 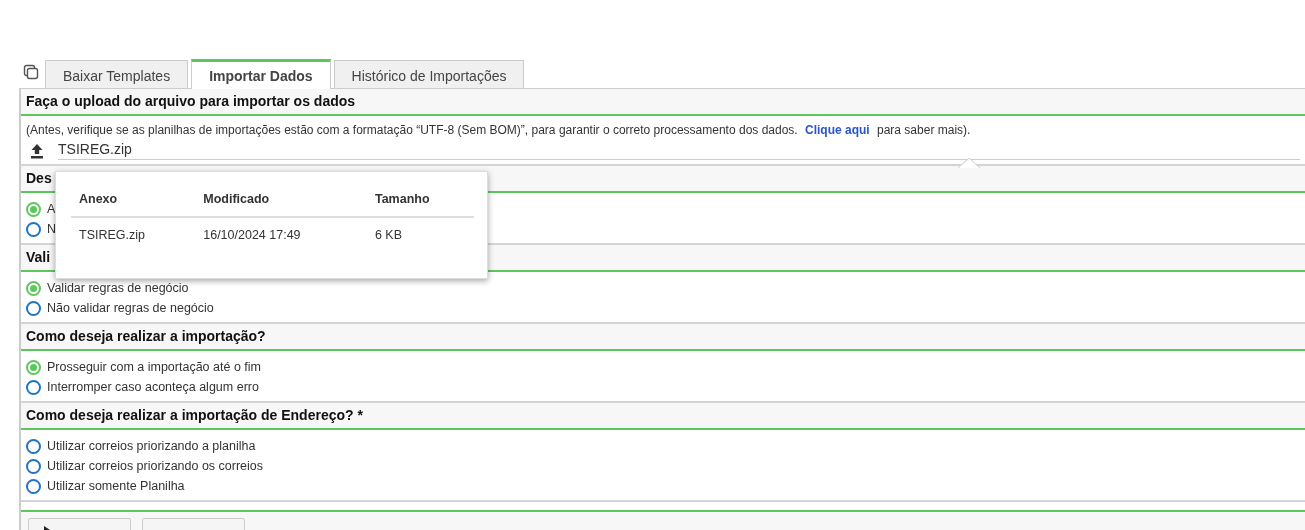 What do you see at coordinates (153, 387) in the screenshot?
I see `option-label: Interromper caso aconteça algum erro` at bounding box center [153, 387].